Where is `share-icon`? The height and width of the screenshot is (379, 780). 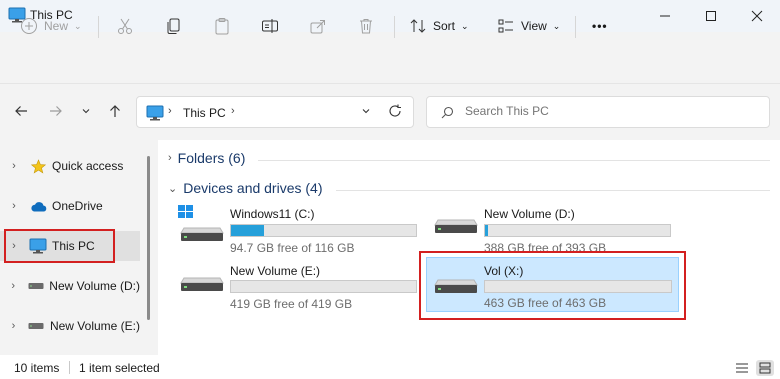
share-icon is located at coordinates (317, 27).